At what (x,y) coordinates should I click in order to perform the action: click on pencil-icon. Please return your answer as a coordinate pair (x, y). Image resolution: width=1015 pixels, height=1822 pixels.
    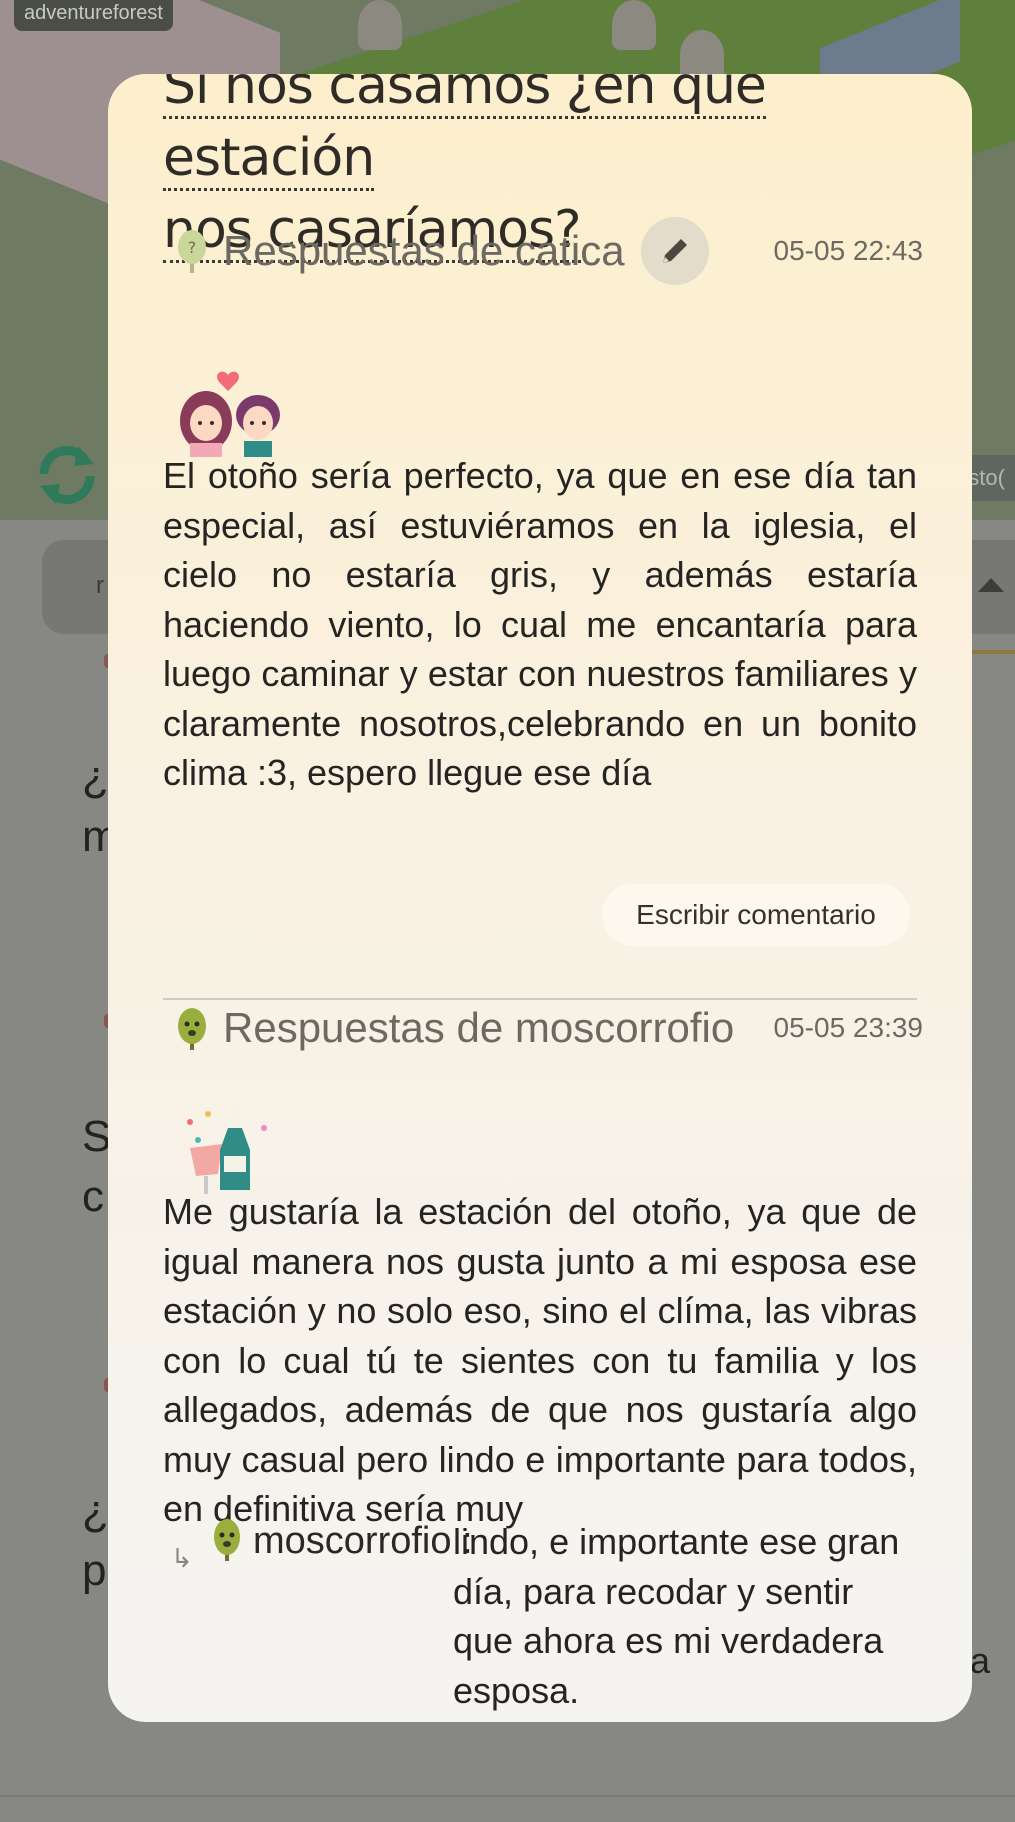
    Looking at the image, I should click on (674, 251).